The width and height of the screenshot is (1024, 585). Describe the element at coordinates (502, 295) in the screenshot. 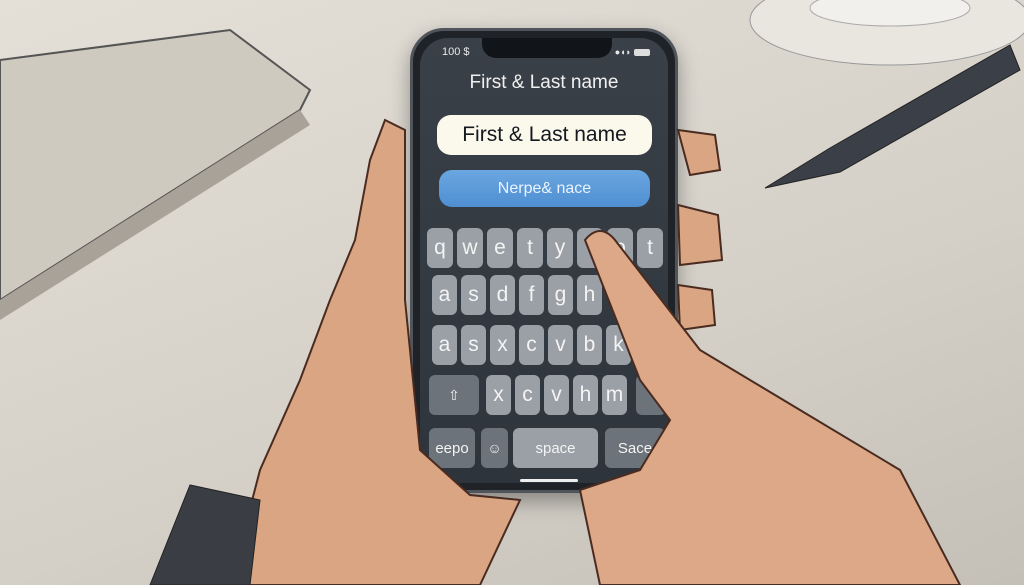

I see `key: d` at that location.